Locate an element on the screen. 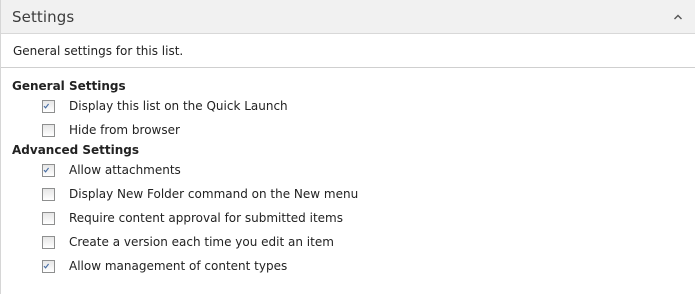 Image resolution: width=695 pixels, height=294 pixels. allow-attachments-checkbox is located at coordinates (48, 170).